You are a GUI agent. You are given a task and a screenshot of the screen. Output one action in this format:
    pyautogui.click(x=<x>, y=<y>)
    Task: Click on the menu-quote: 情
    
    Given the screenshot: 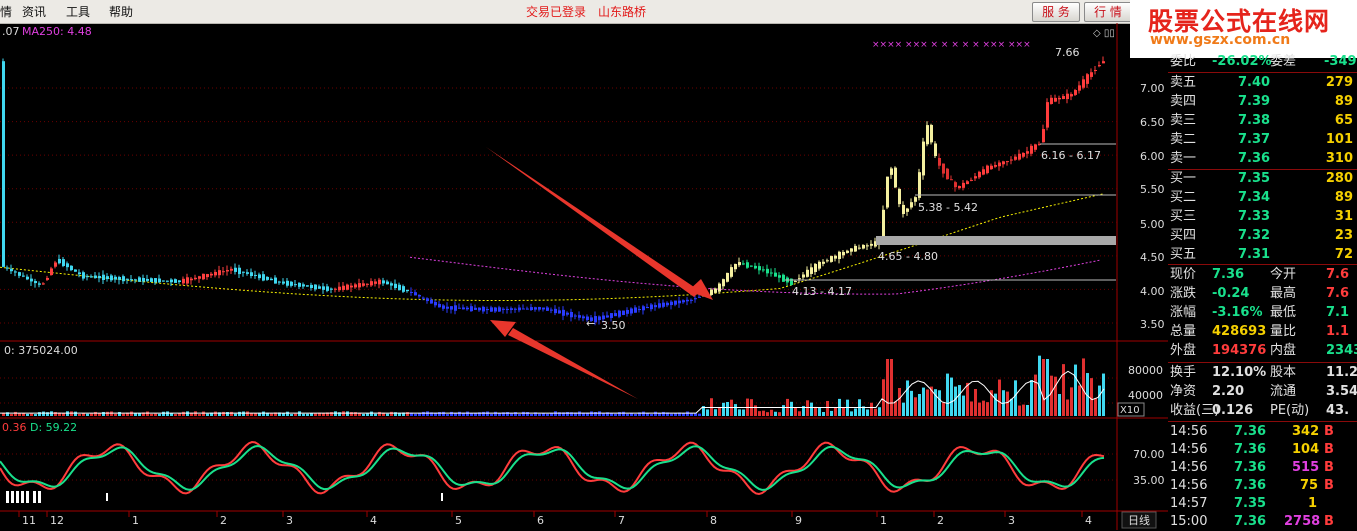 What is the action you would take?
    pyautogui.click(x=6, y=11)
    